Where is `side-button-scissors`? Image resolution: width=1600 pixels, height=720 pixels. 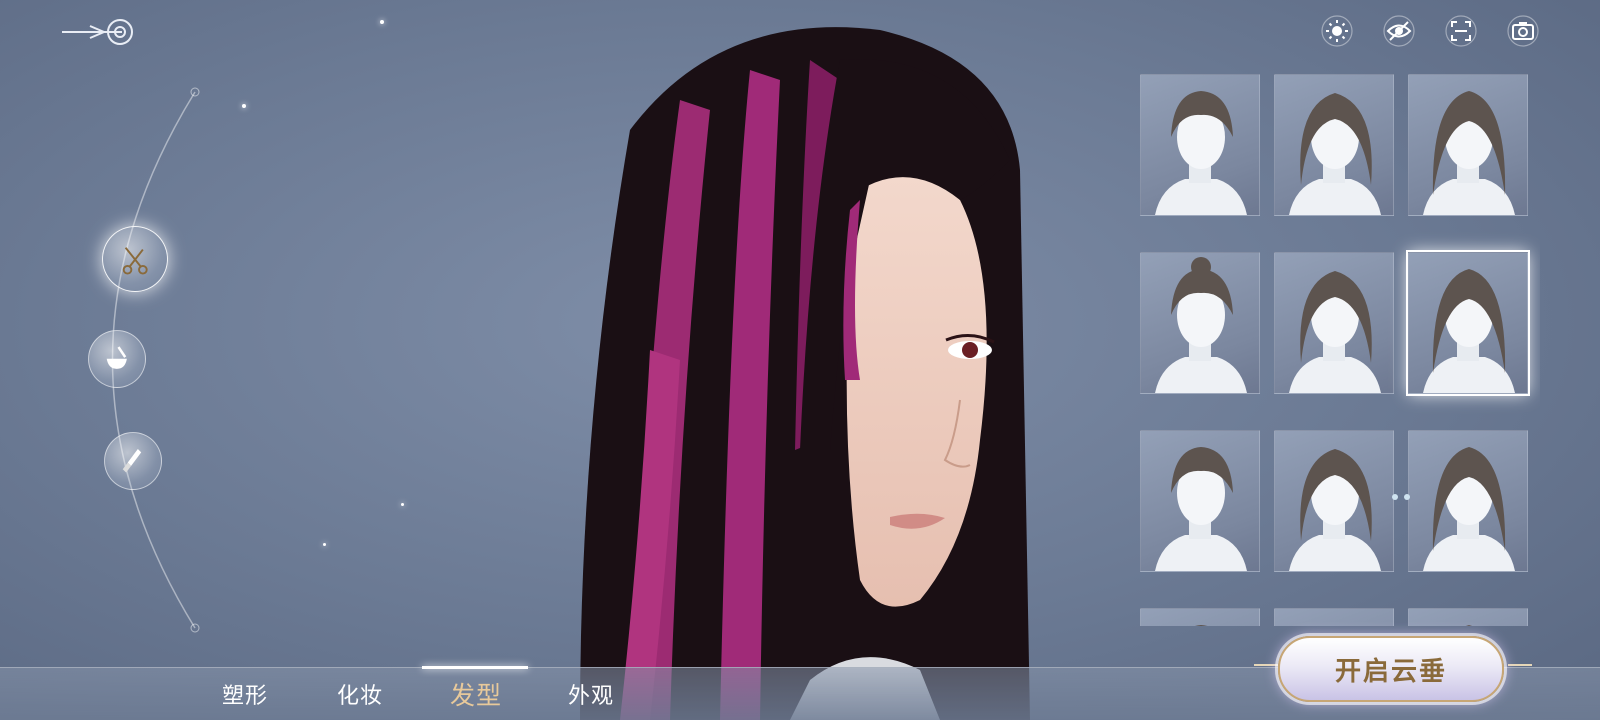 side-button-scissors is located at coordinates (135, 259).